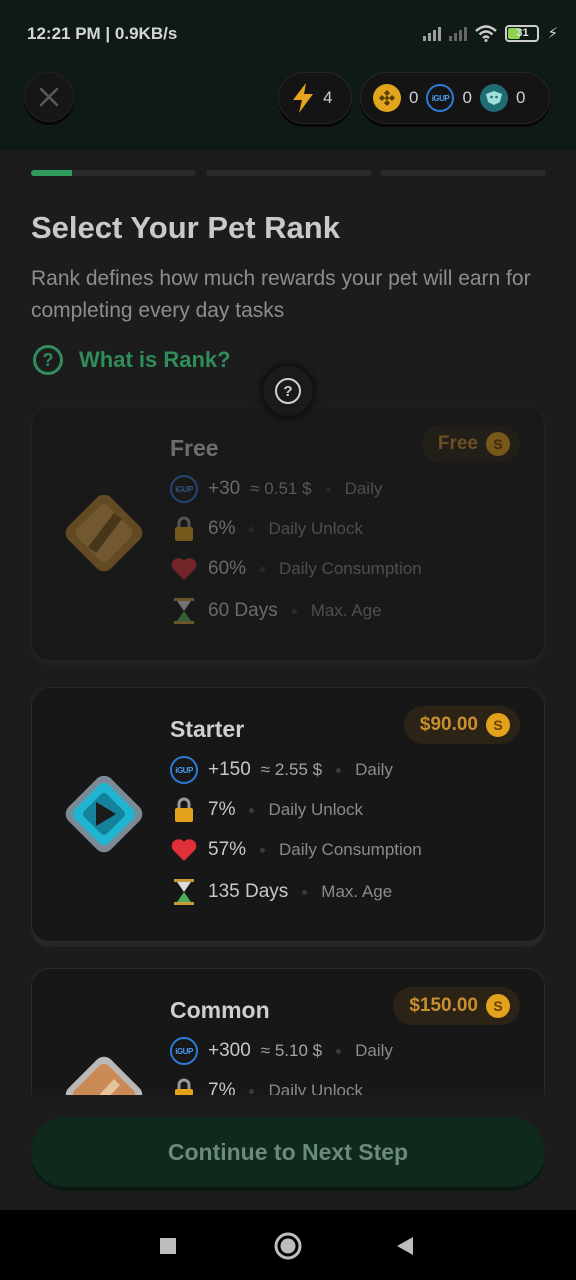 Image resolution: width=576 pixels, height=1280 pixels. I want to click on stat-reward: iGUP +150 ≈ 2.55 $ Daily, so click(281, 770).